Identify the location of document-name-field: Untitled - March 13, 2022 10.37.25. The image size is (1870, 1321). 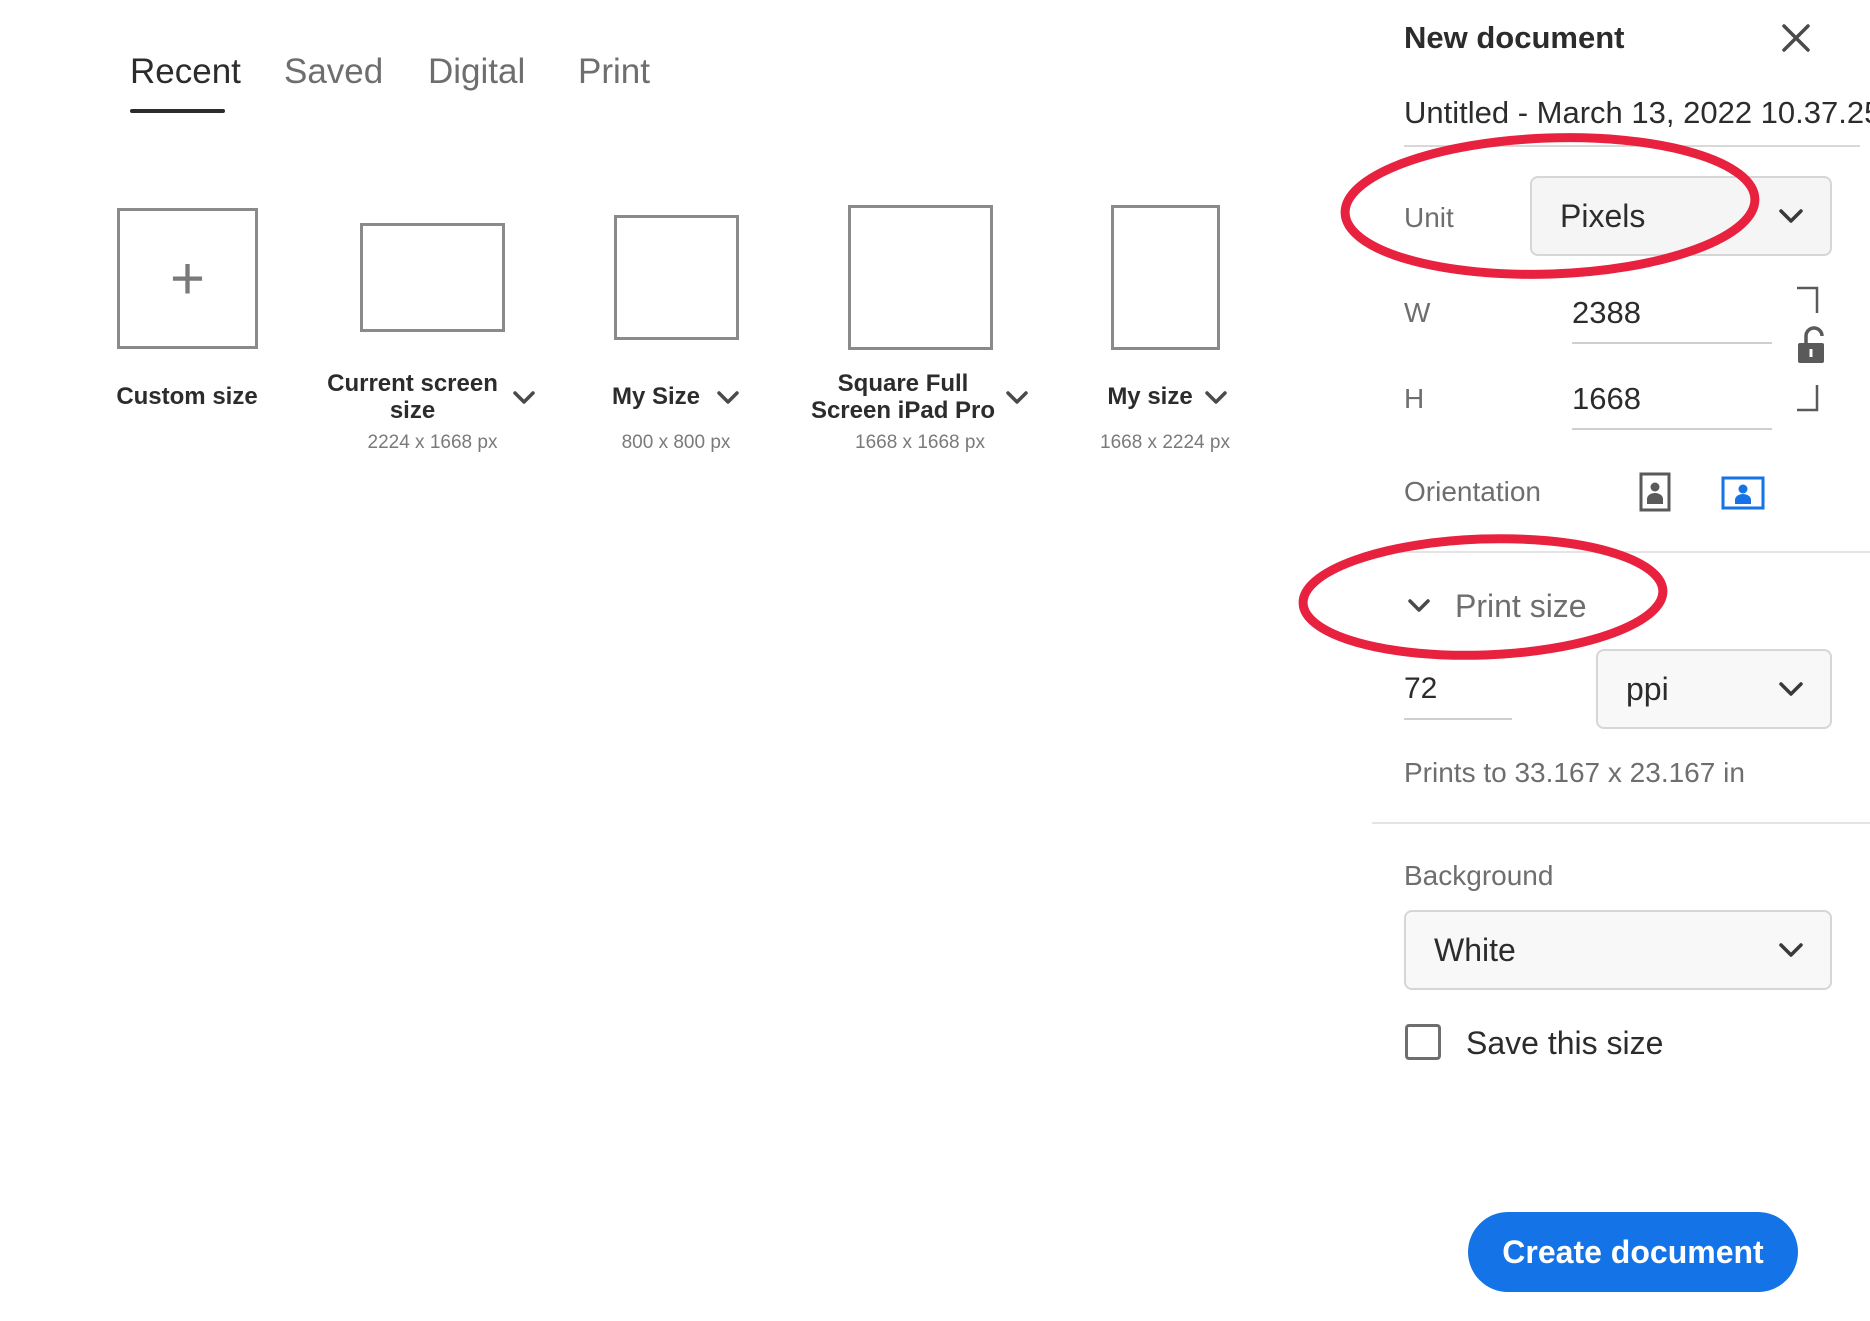
(1637, 113).